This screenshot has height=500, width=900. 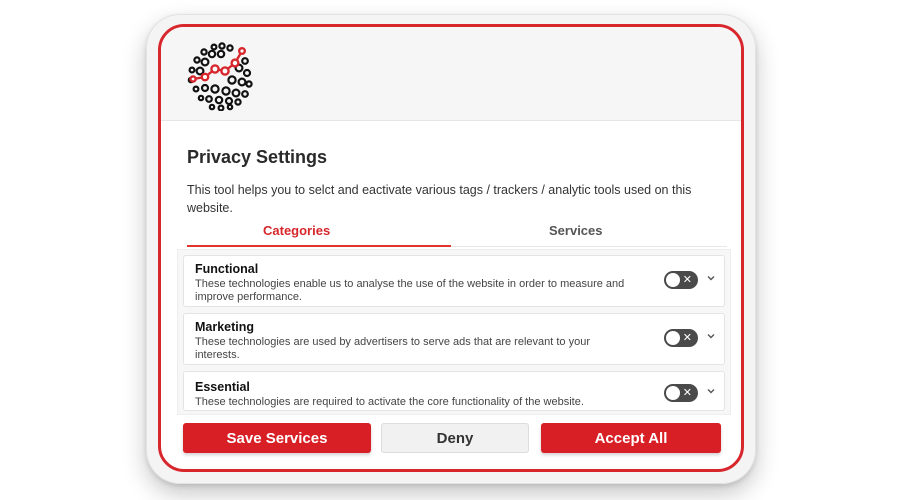 What do you see at coordinates (257, 157) in the screenshot?
I see `dialog-title: Privacy Settings` at bounding box center [257, 157].